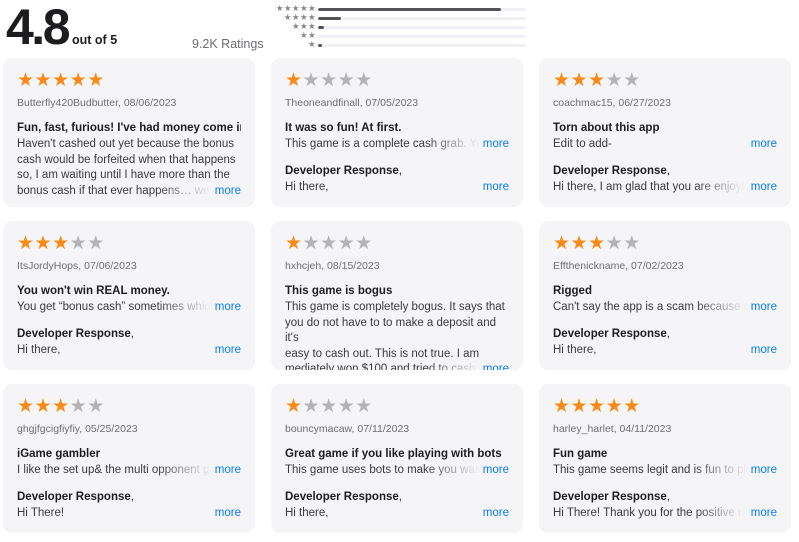 The image size is (799, 542). I want to click on ratings-count-label: 9.2K Ratings, so click(228, 44).